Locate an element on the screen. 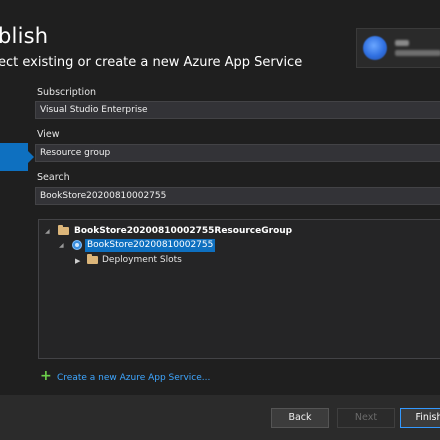 This screenshot has height=440, width=440. dialog-title: blish is located at coordinates (24, 36).